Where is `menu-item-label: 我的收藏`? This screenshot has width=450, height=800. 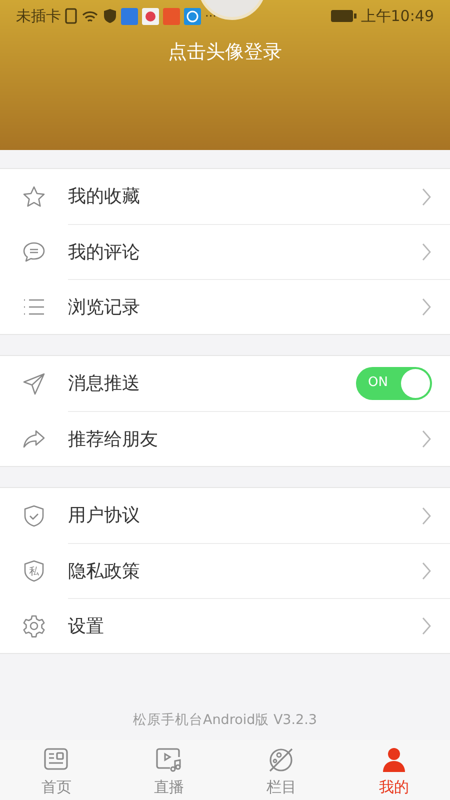 menu-item-label: 我的收藏 is located at coordinates (244, 196).